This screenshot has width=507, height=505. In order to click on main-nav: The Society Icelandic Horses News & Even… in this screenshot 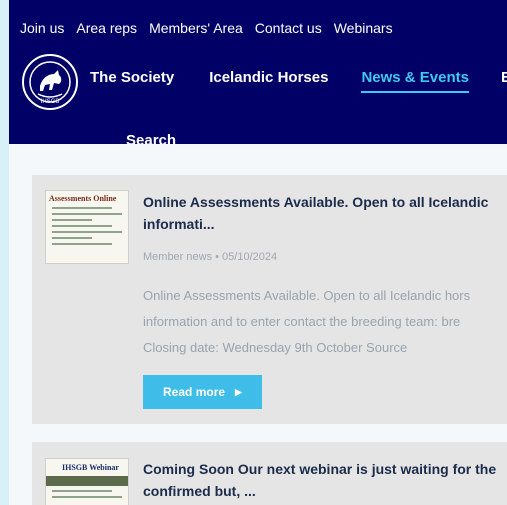, I will do `click(298, 81)`.